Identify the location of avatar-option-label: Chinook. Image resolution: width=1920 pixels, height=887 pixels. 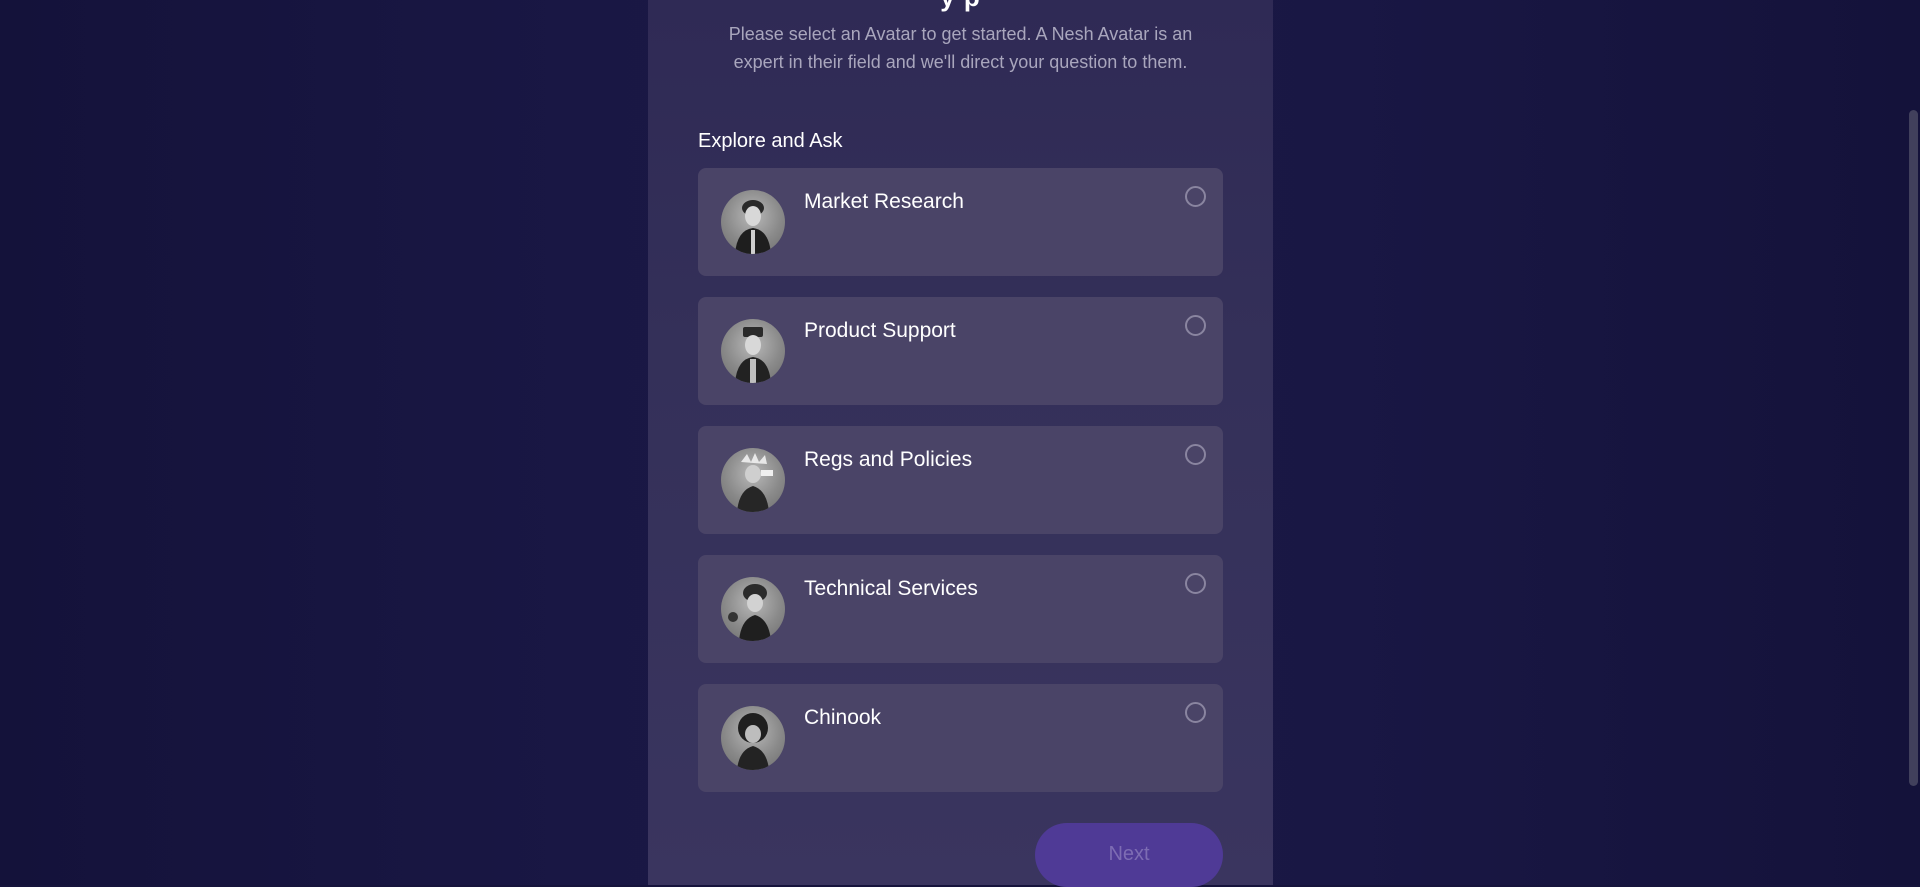
(843, 717).